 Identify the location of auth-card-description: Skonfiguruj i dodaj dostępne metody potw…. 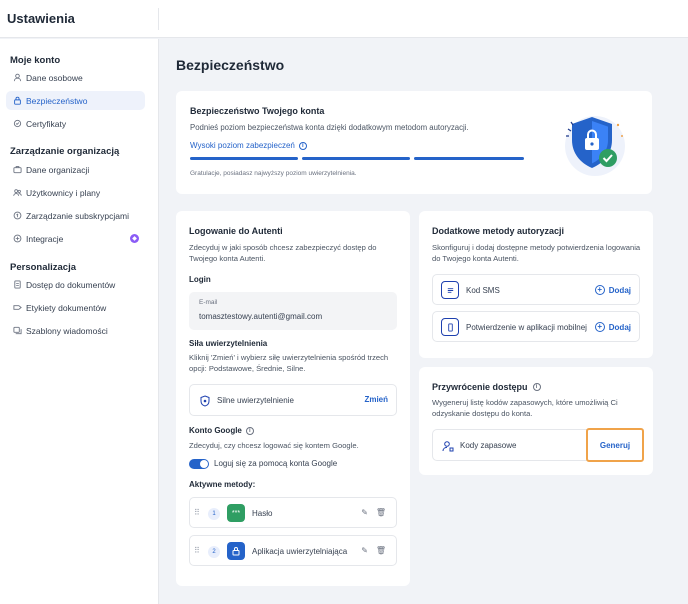
(536, 253).